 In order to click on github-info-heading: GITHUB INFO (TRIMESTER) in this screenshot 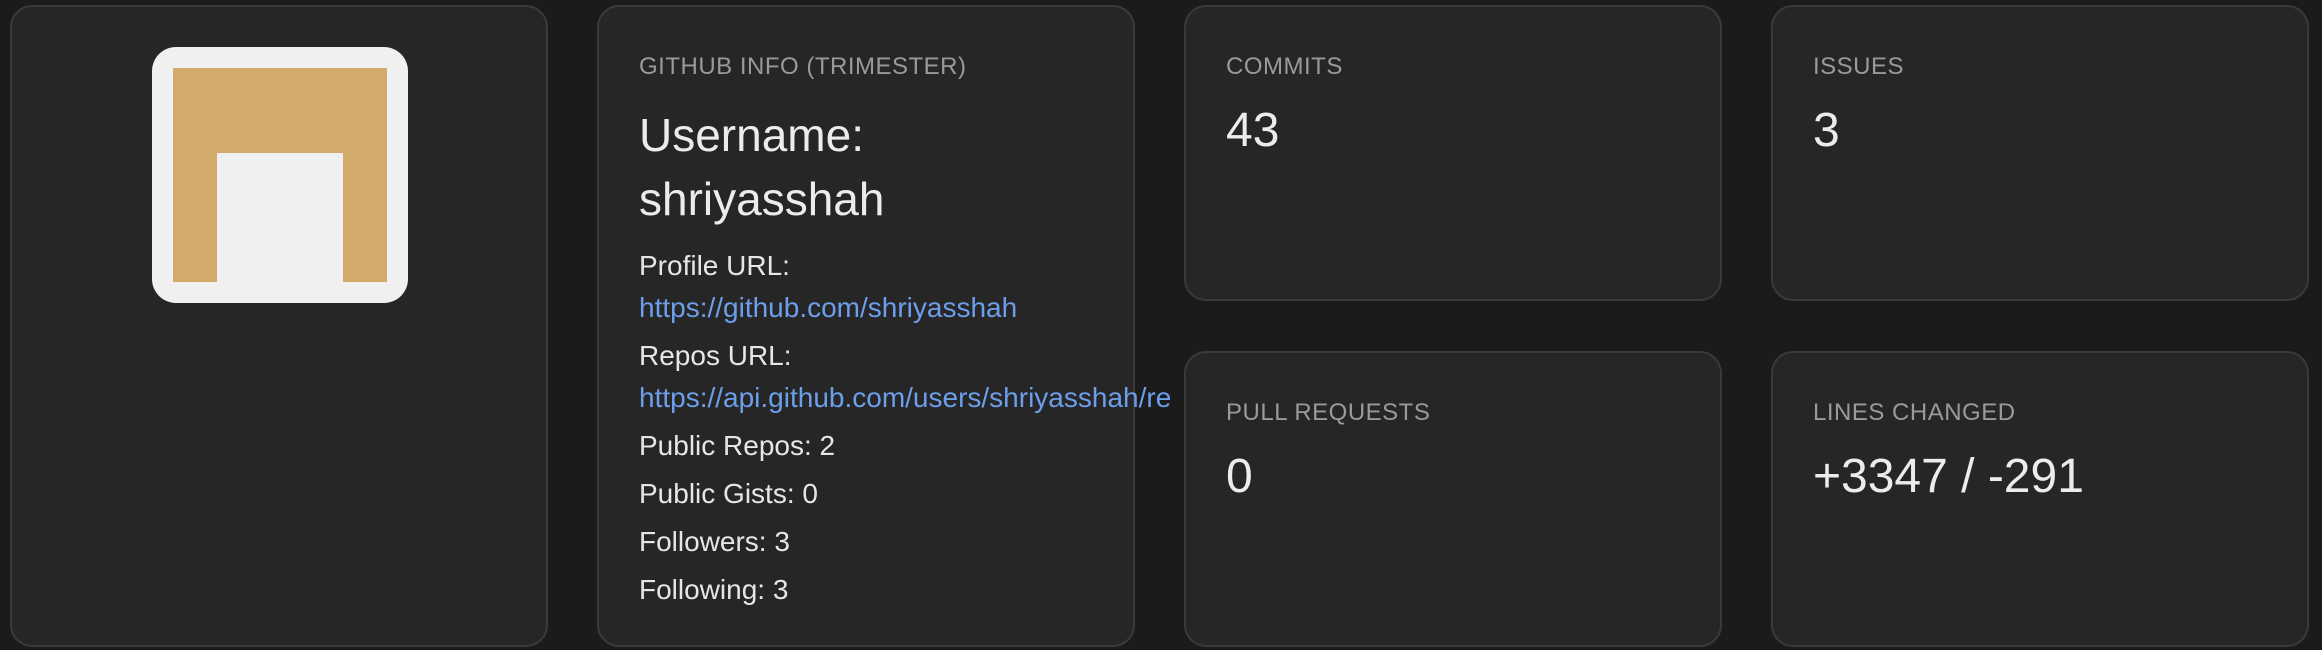, I will do `click(803, 66)`.